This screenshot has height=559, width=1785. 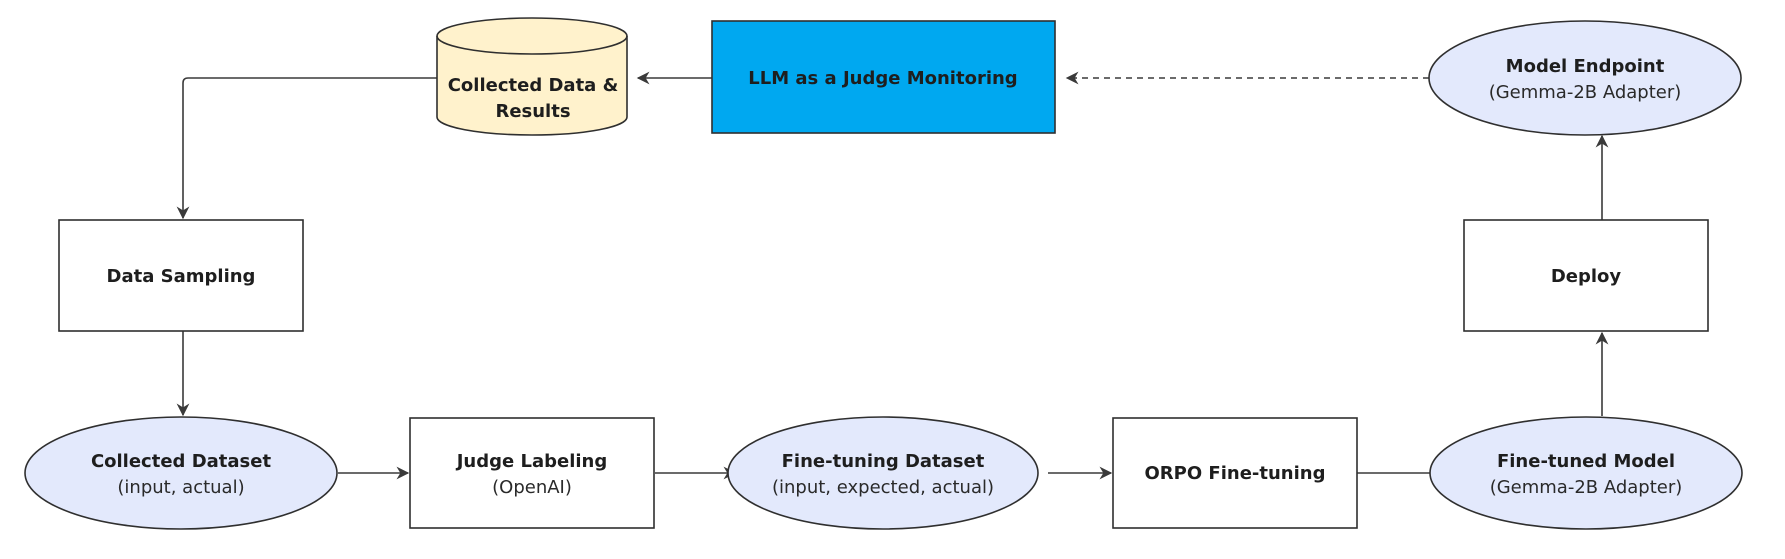 I want to click on node-collected-dataset: Collected Dataset (input, actual), so click(x=181, y=473).